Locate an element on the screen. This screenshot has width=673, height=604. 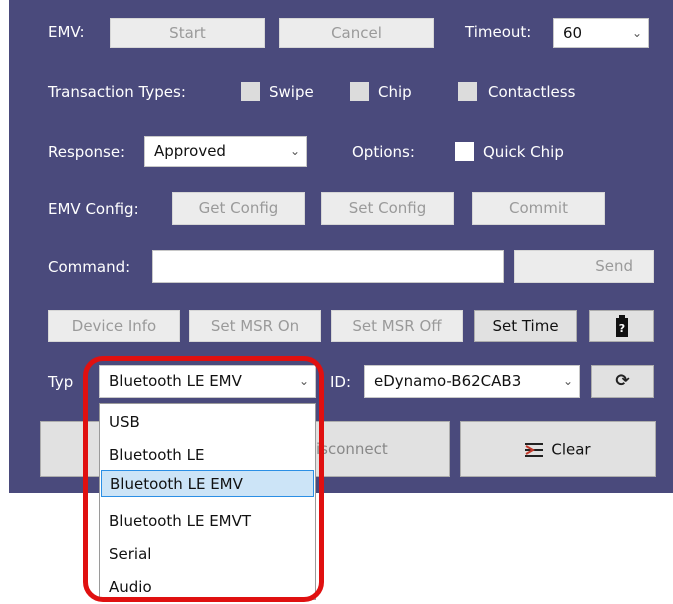
device-select: eDynamo-B62CAB3 ⌄ is located at coordinates (472, 381).